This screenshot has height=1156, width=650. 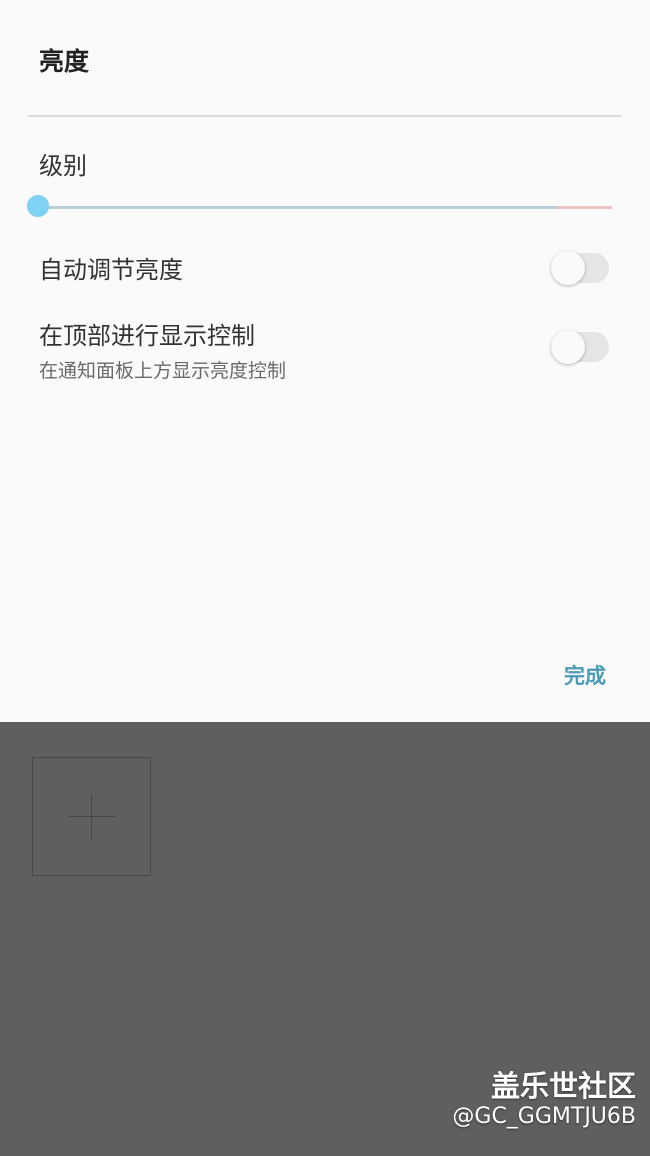 I want to click on dialog-title: 亮度, so click(x=64, y=61).